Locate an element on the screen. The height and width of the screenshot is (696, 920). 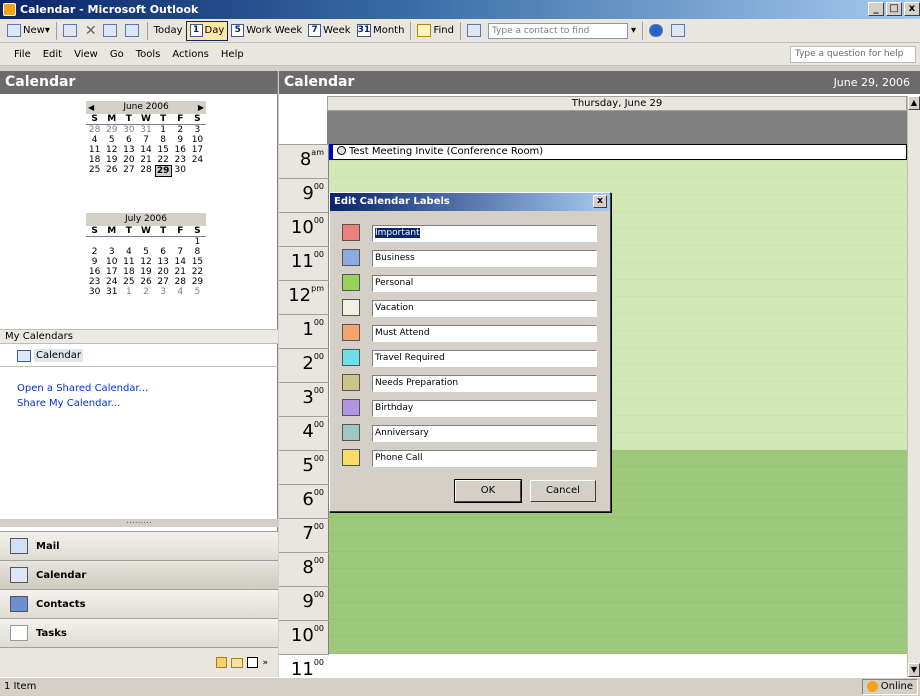
my-calendars-header: My Calendars is located at coordinates (139, 336).